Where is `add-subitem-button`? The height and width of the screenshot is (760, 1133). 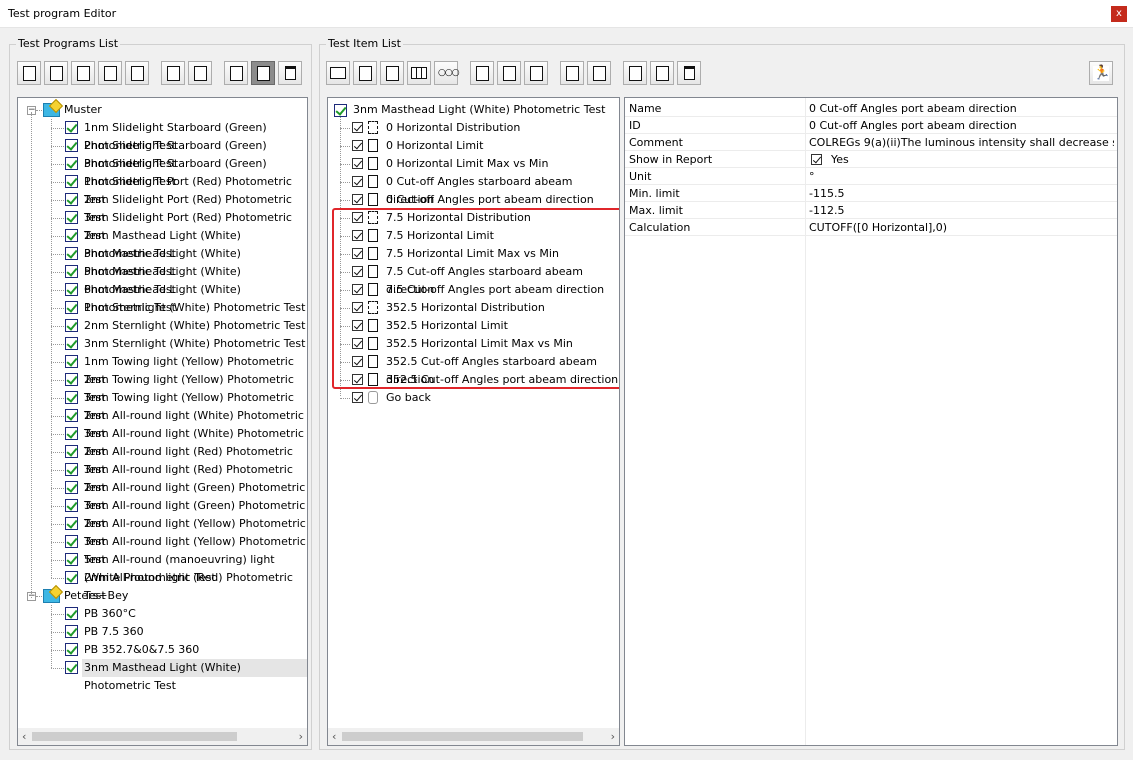
add-subitem-button is located at coordinates (137, 73).